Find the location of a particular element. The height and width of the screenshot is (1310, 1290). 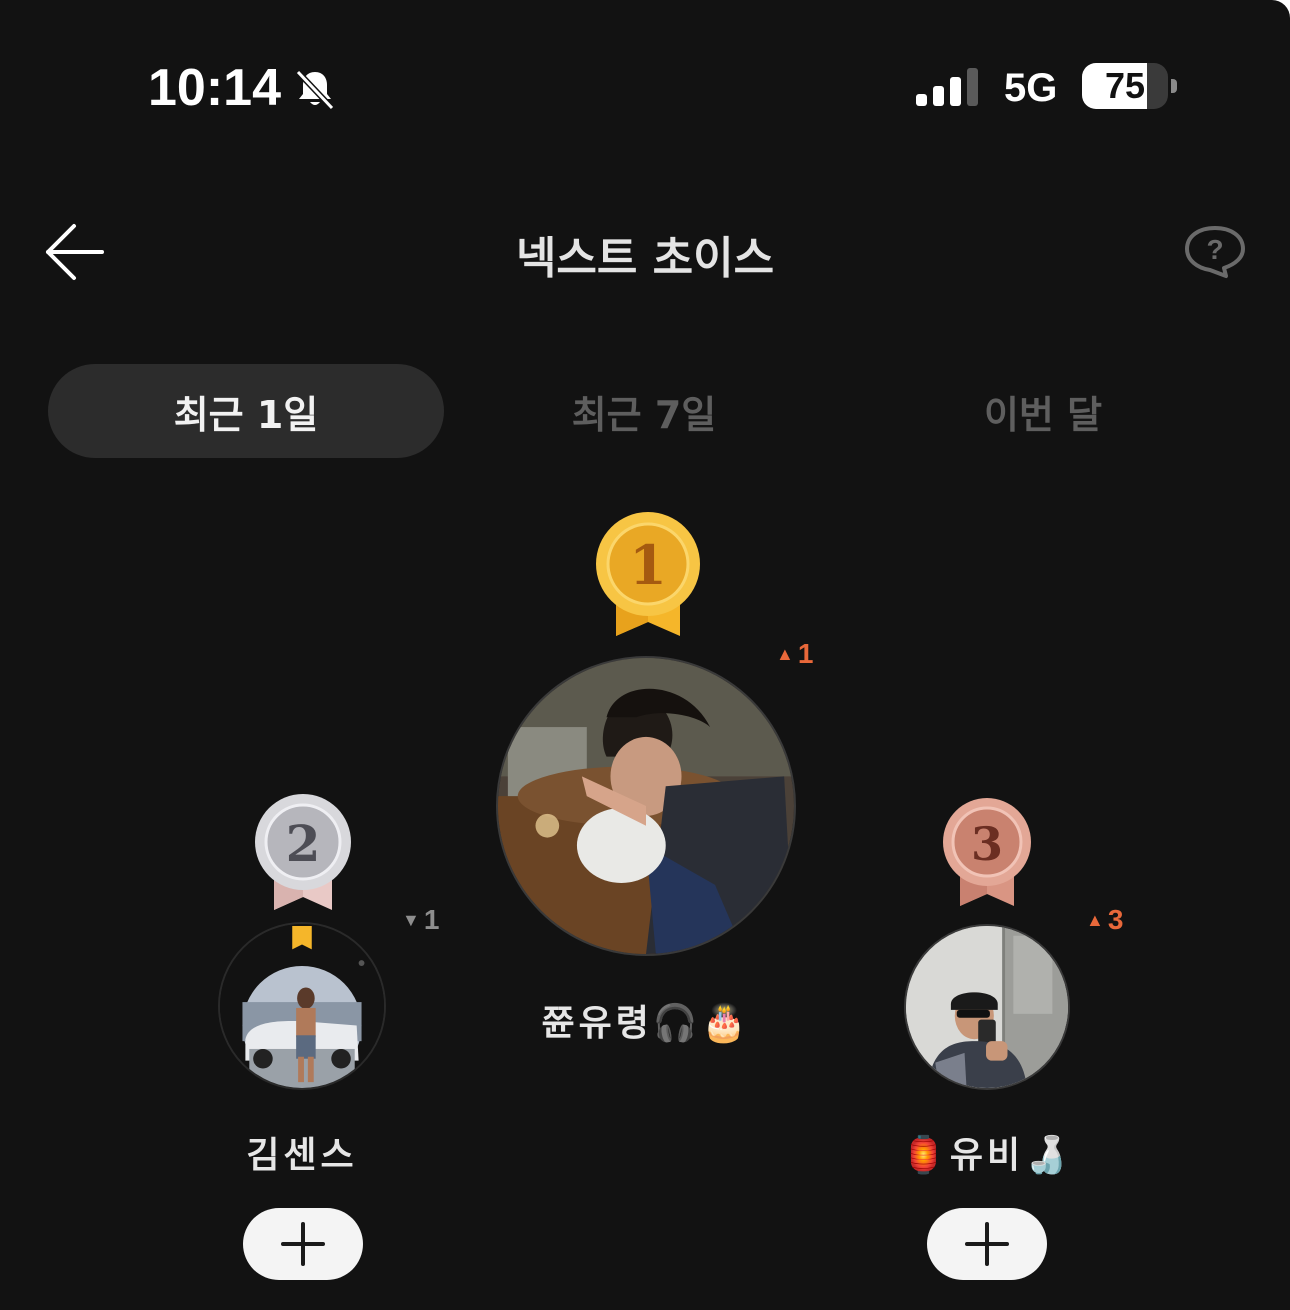

add-button-third is located at coordinates (987, 1244).